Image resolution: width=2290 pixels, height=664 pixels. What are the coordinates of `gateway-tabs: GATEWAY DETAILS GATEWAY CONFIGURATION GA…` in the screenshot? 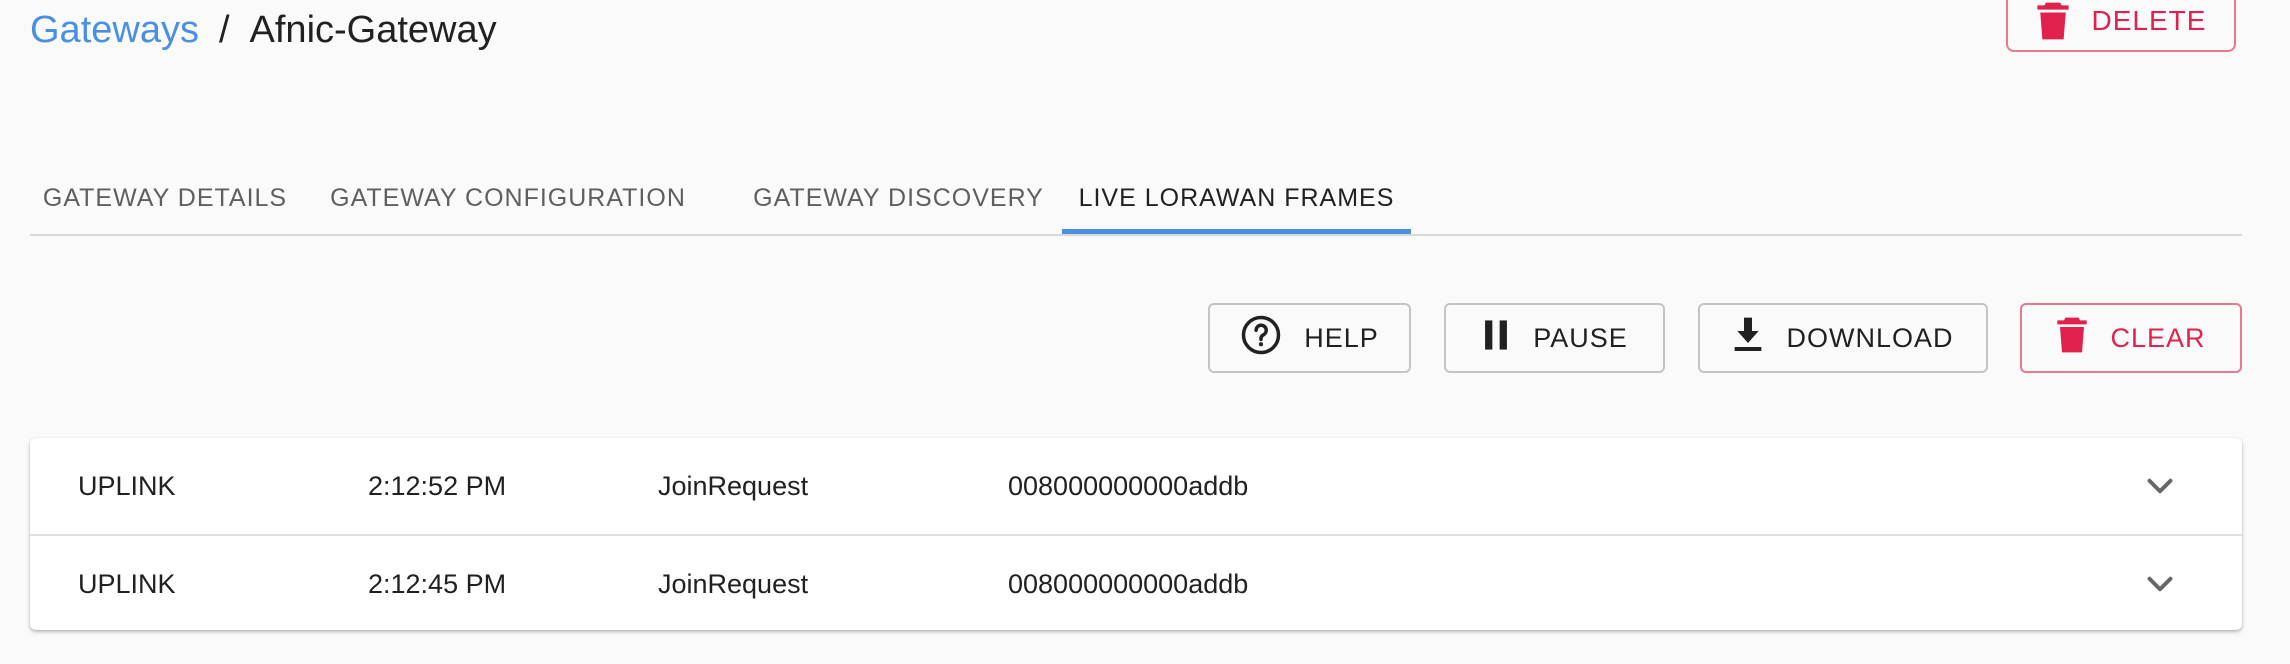 It's located at (1136, 198).